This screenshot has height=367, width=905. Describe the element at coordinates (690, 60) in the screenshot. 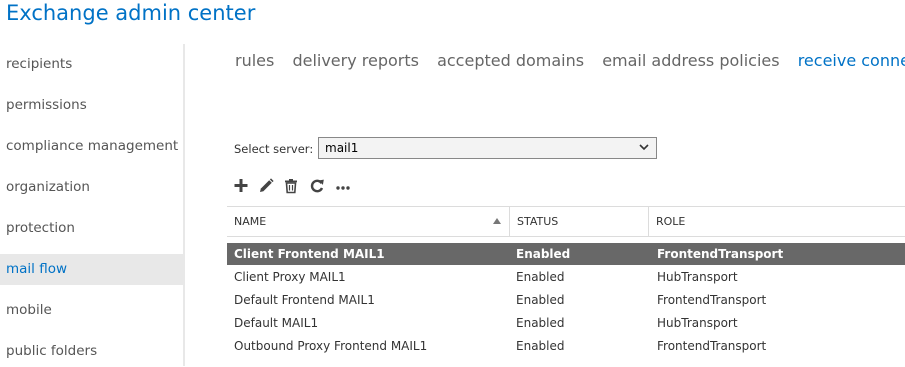

I see `tab-email-address-policies: email address policies` at that location.